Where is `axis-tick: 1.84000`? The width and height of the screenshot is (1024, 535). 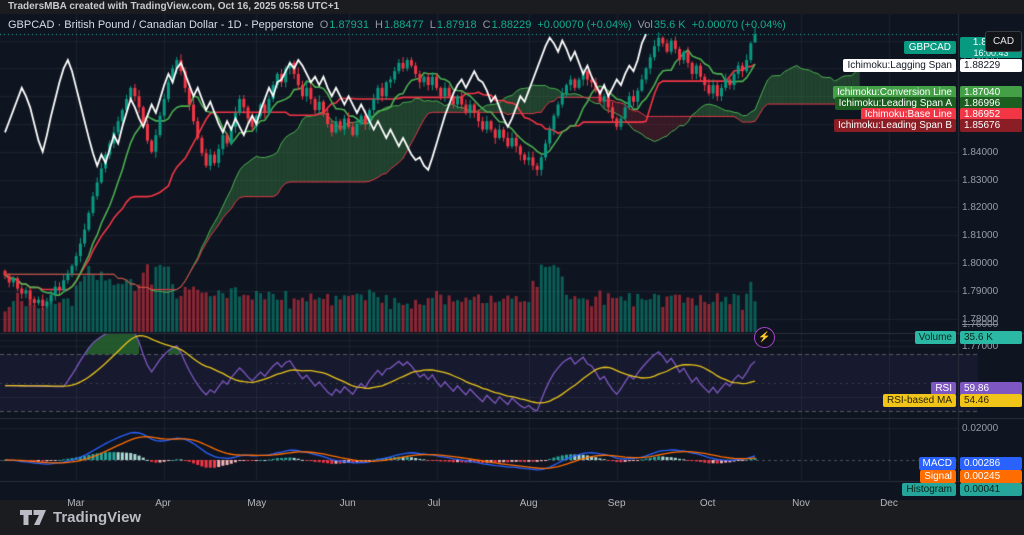
axis-tick: 1.84000 is located at coordinates (980, 152).